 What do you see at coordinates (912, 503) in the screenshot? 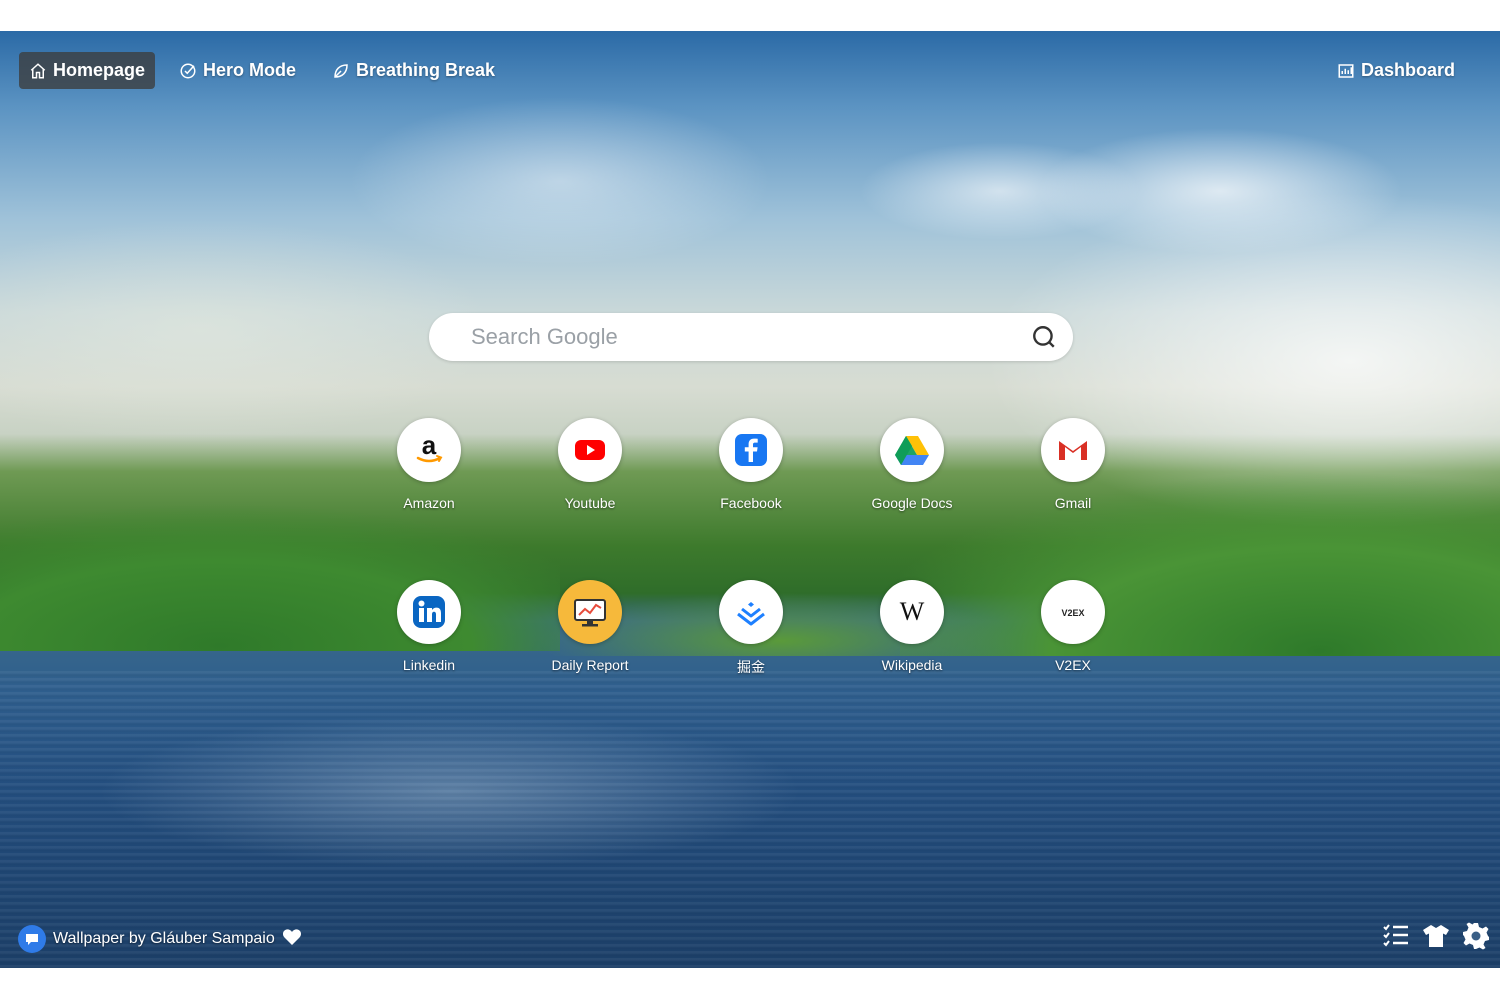
I see `shortcut-label: Google Docs` at bounding box center [912, 503].